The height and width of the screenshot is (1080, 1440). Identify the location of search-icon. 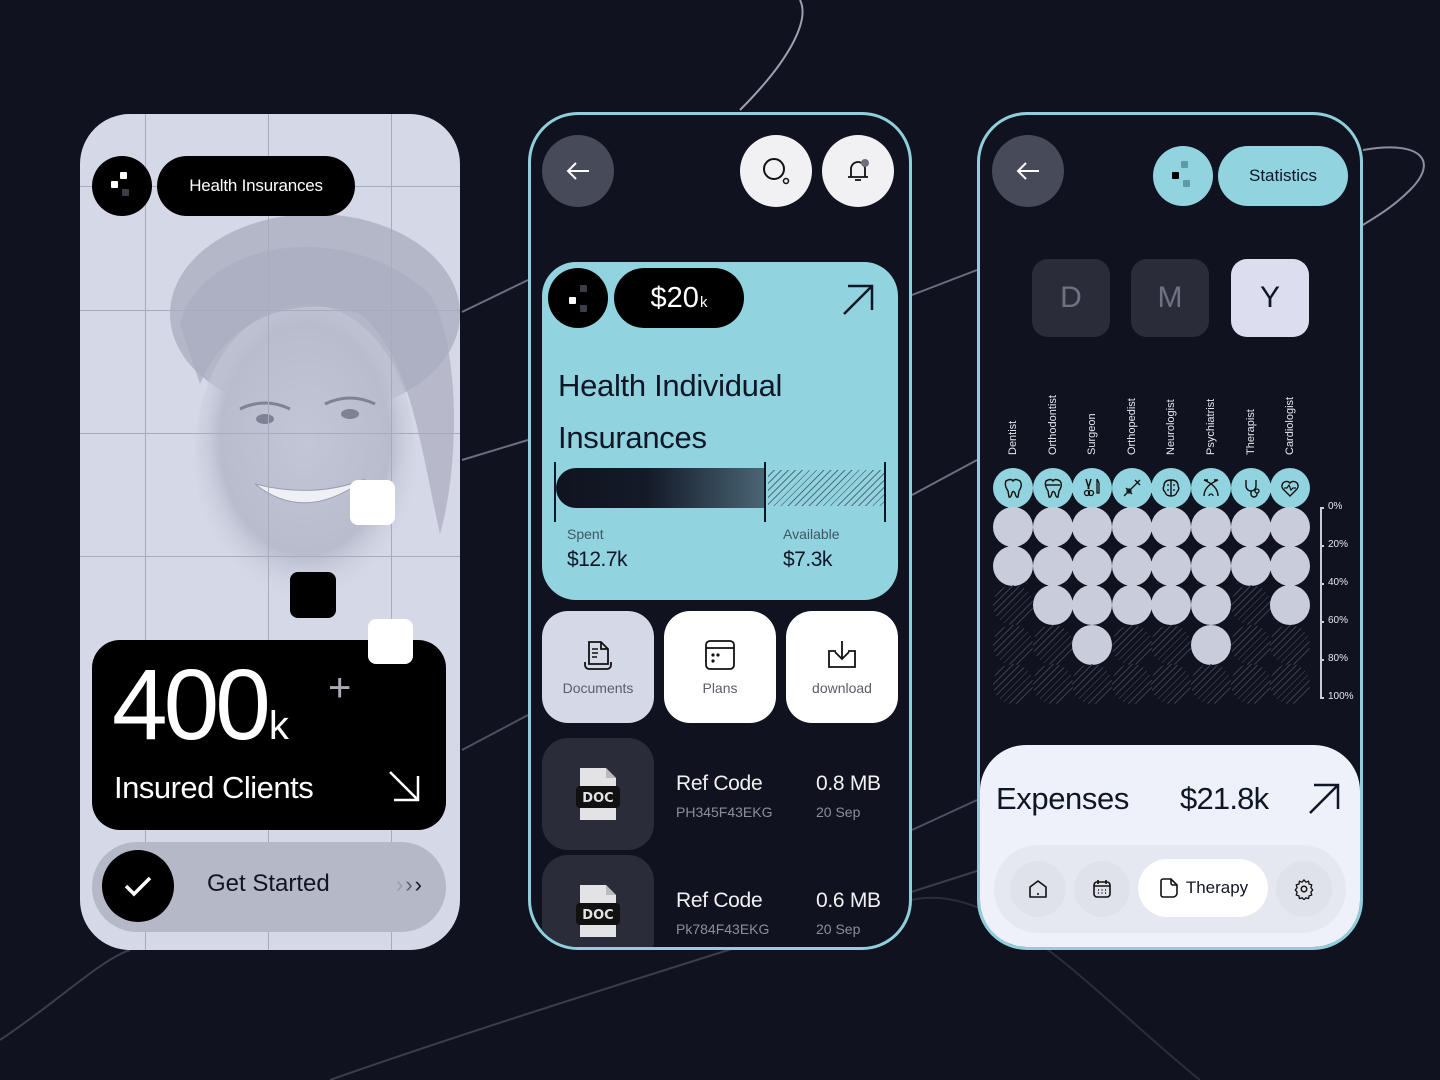
(776, 171).